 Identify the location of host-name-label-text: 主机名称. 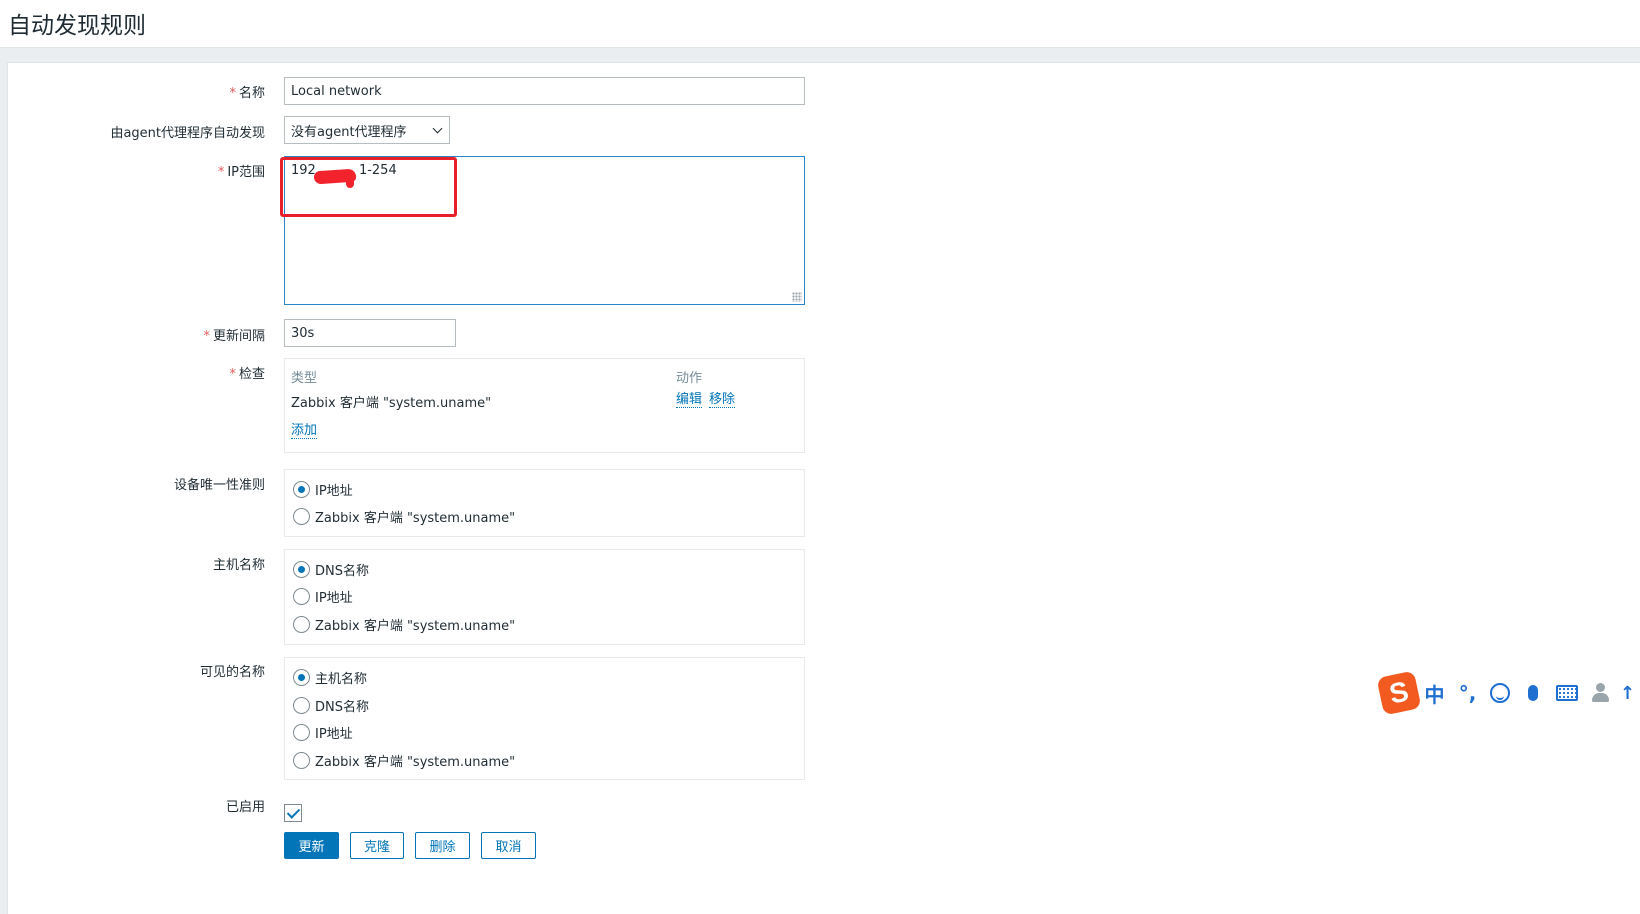
(238, 565).